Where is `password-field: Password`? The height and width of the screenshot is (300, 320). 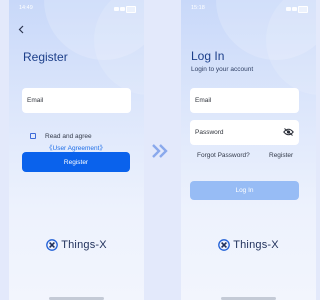 password-field: Password is located at coordinates (244, 132).